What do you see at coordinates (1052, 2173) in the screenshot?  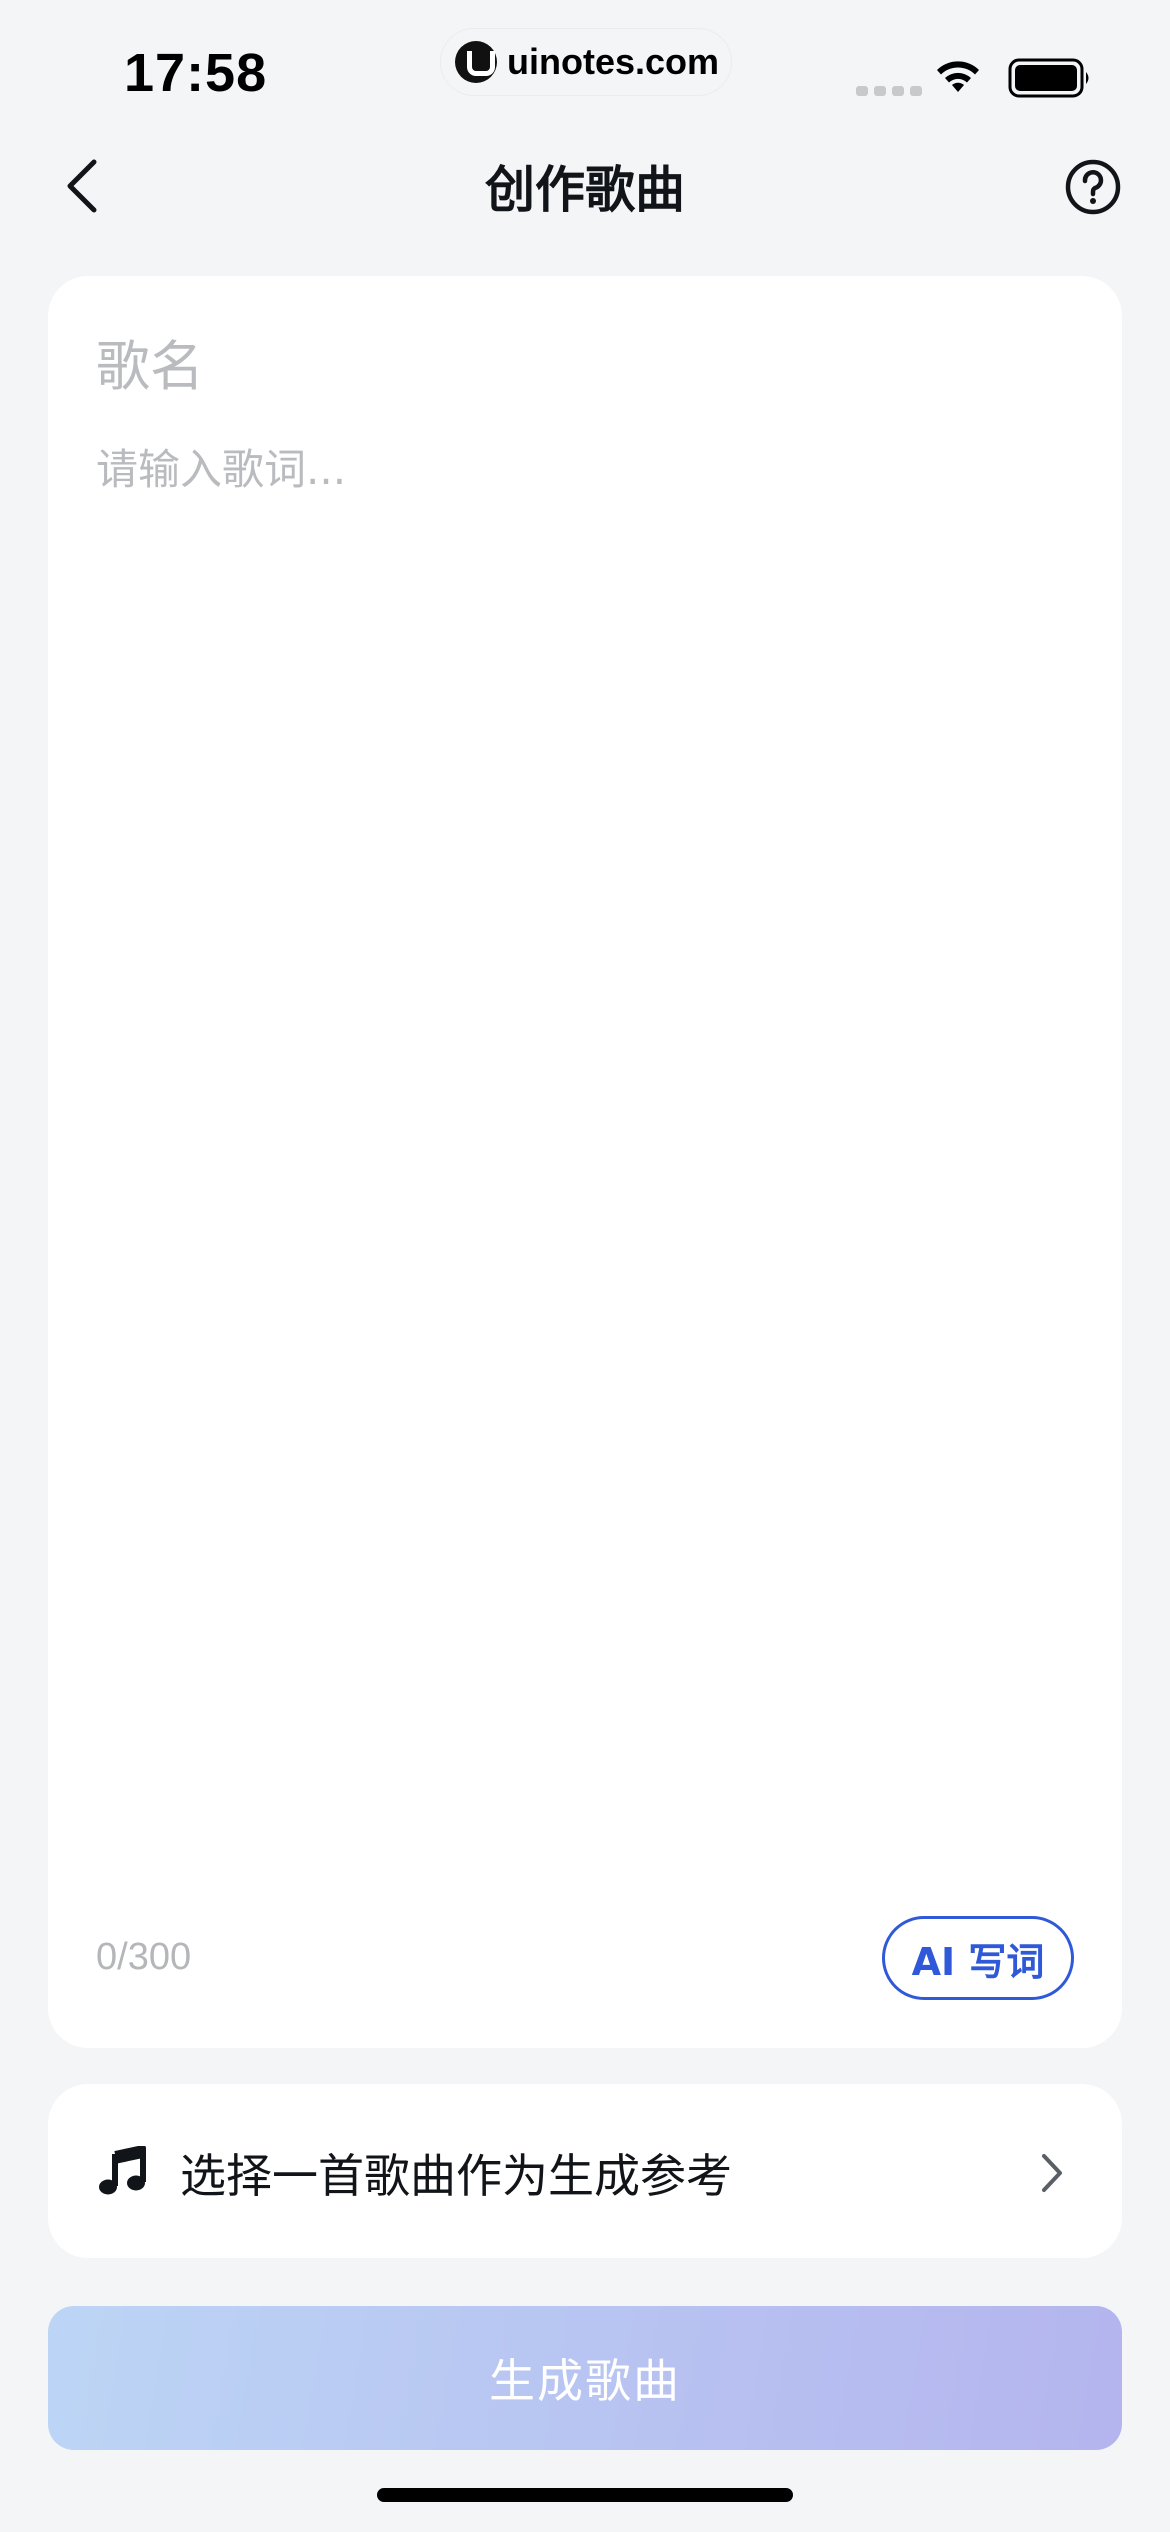 I see `chevron-right-icon` at bounding box center [1052, 2173].